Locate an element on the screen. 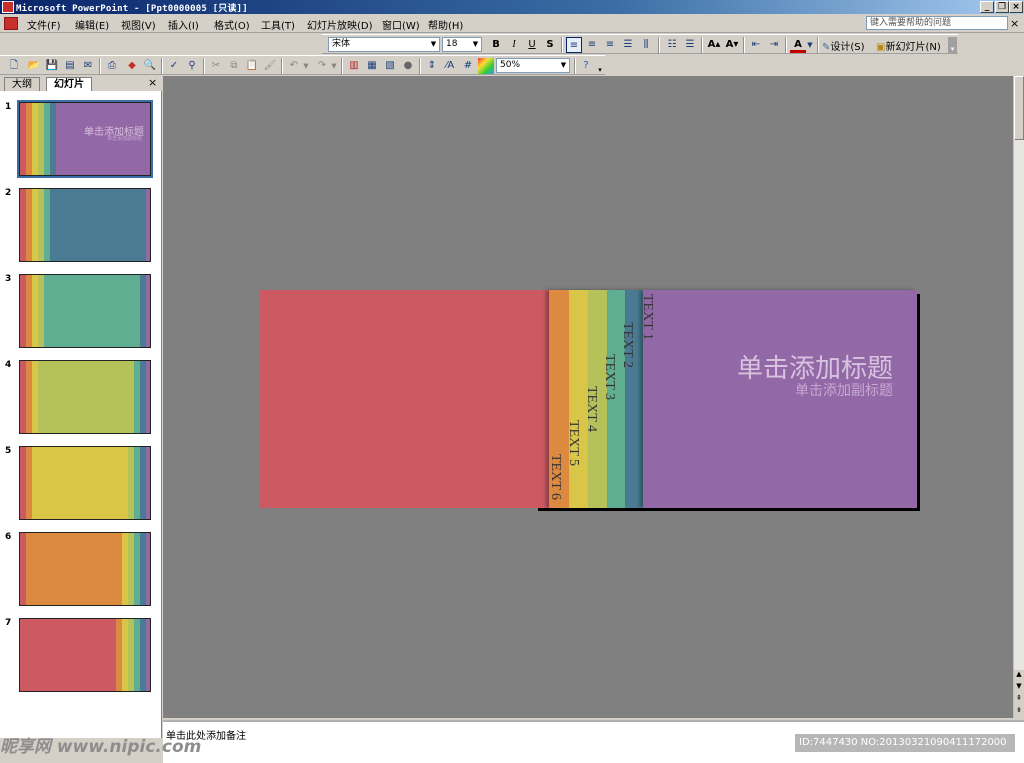 The height and width of the screenshot is (763, 1024). insert-table-icon: ▦ is located at coordinates (372, 66).